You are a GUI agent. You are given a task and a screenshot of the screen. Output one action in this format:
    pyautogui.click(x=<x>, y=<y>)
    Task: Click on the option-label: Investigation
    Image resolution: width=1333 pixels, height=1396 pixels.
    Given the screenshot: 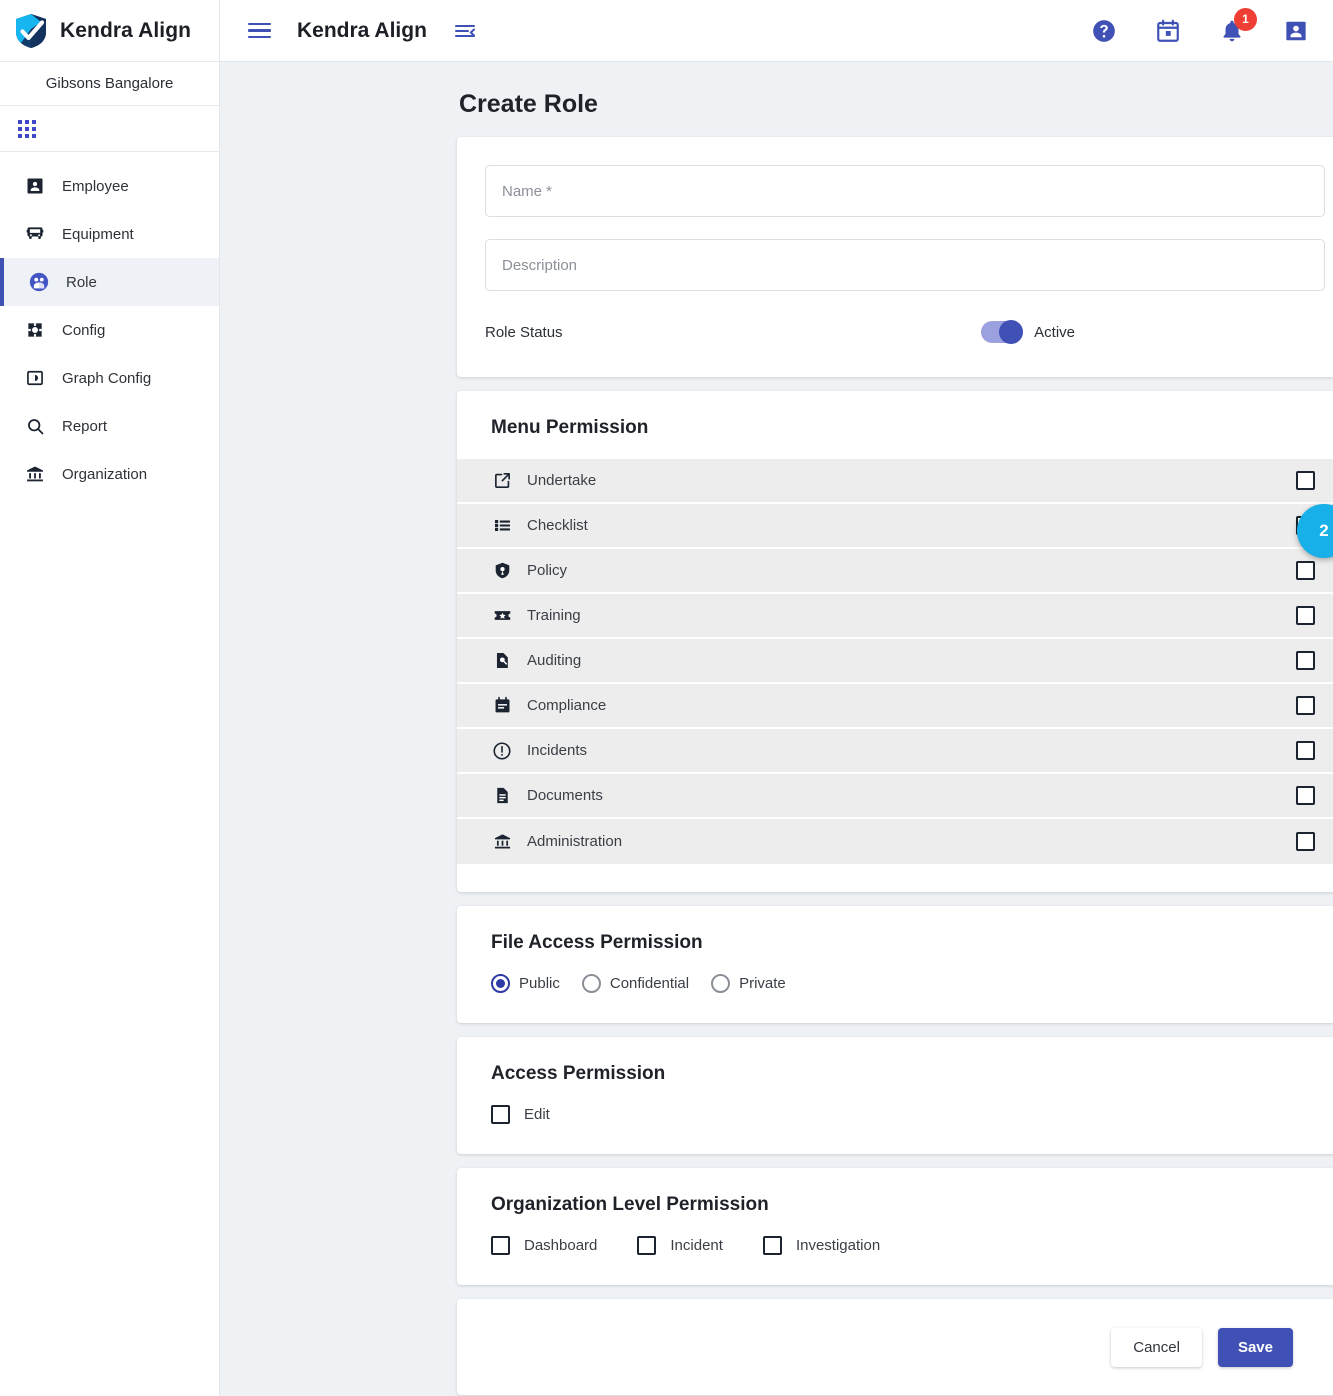 What is the action you would take?
    pyautogui.click(x=838, y=1245)
    